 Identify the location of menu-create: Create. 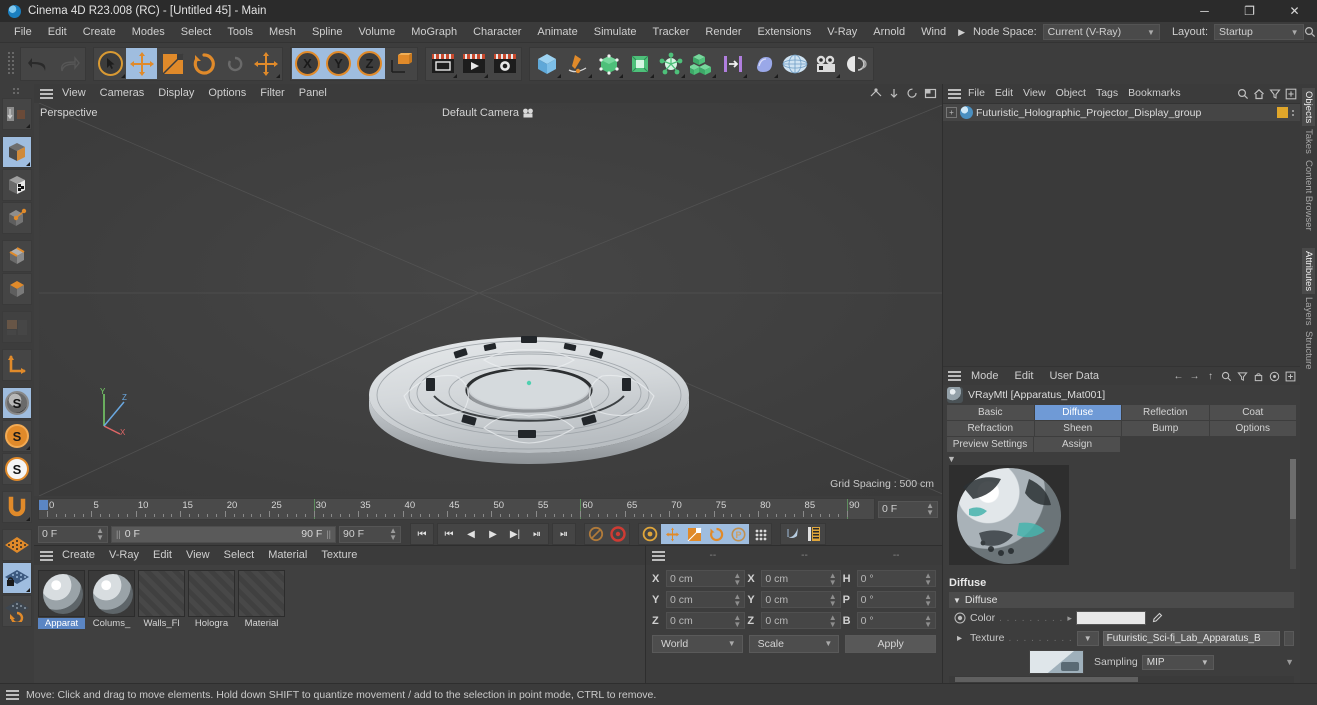
(99, 32).